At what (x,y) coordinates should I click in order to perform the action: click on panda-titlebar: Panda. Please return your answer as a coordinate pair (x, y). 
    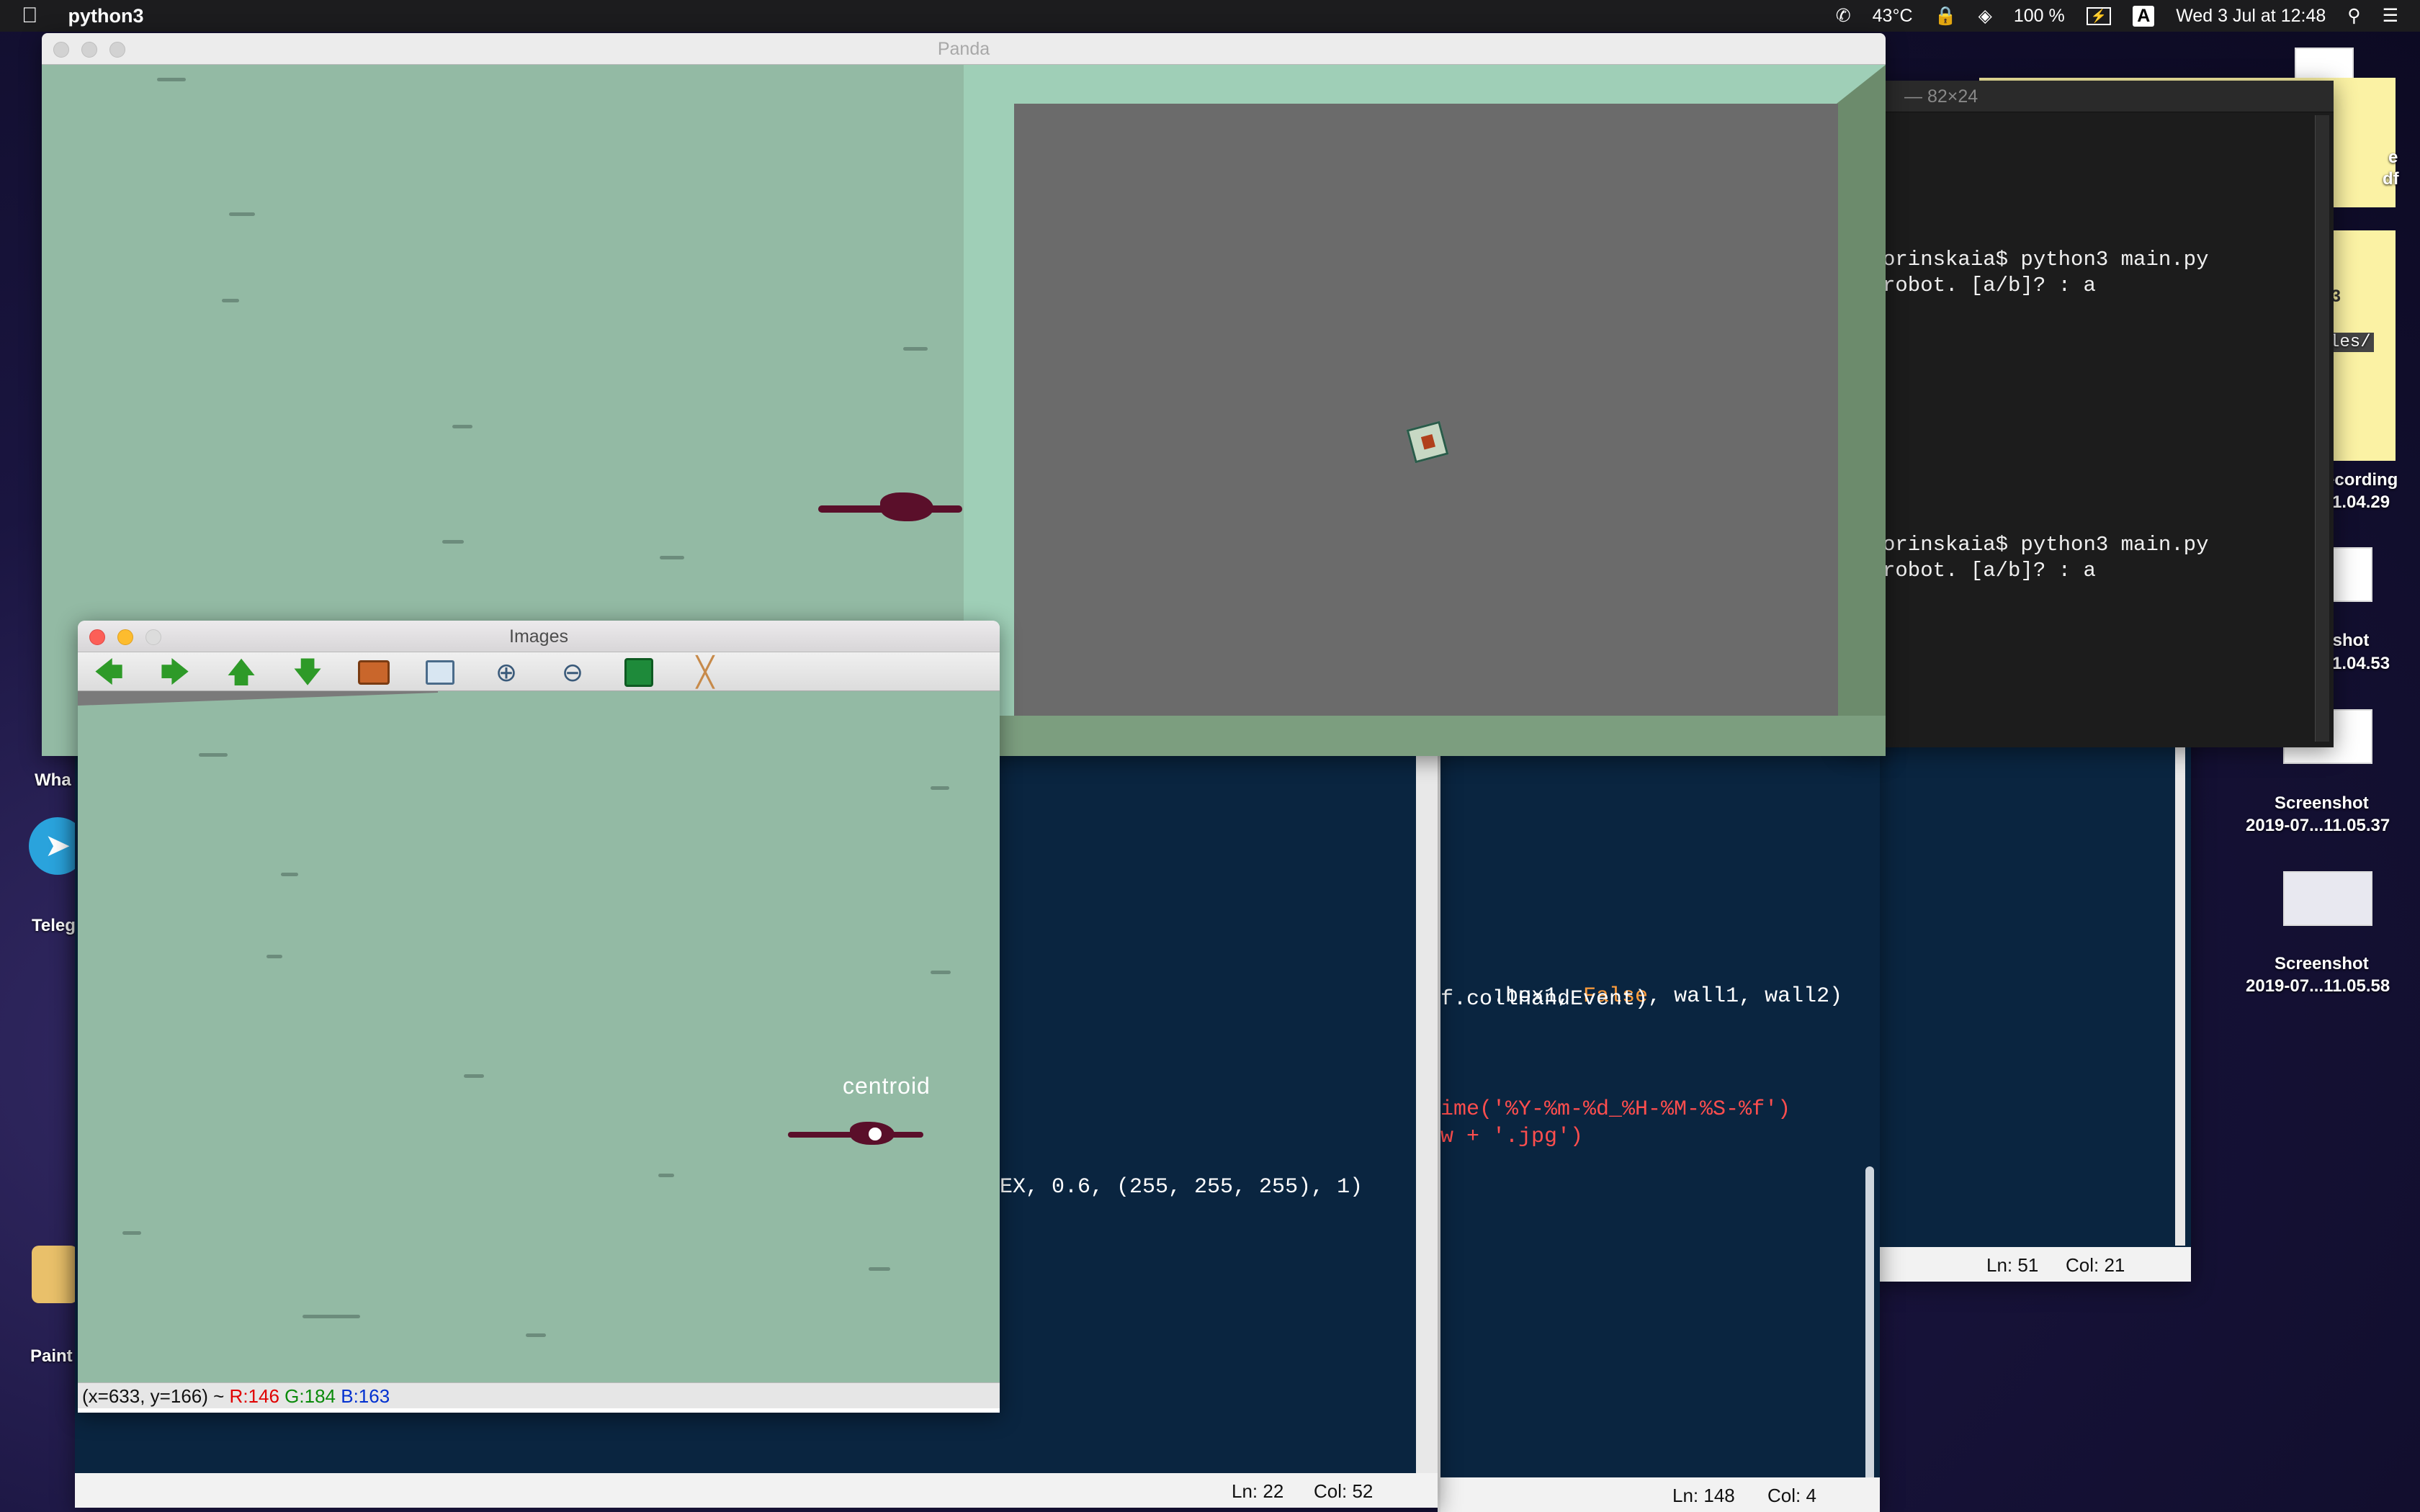
    Looking at the image, I should click on (964, 49).